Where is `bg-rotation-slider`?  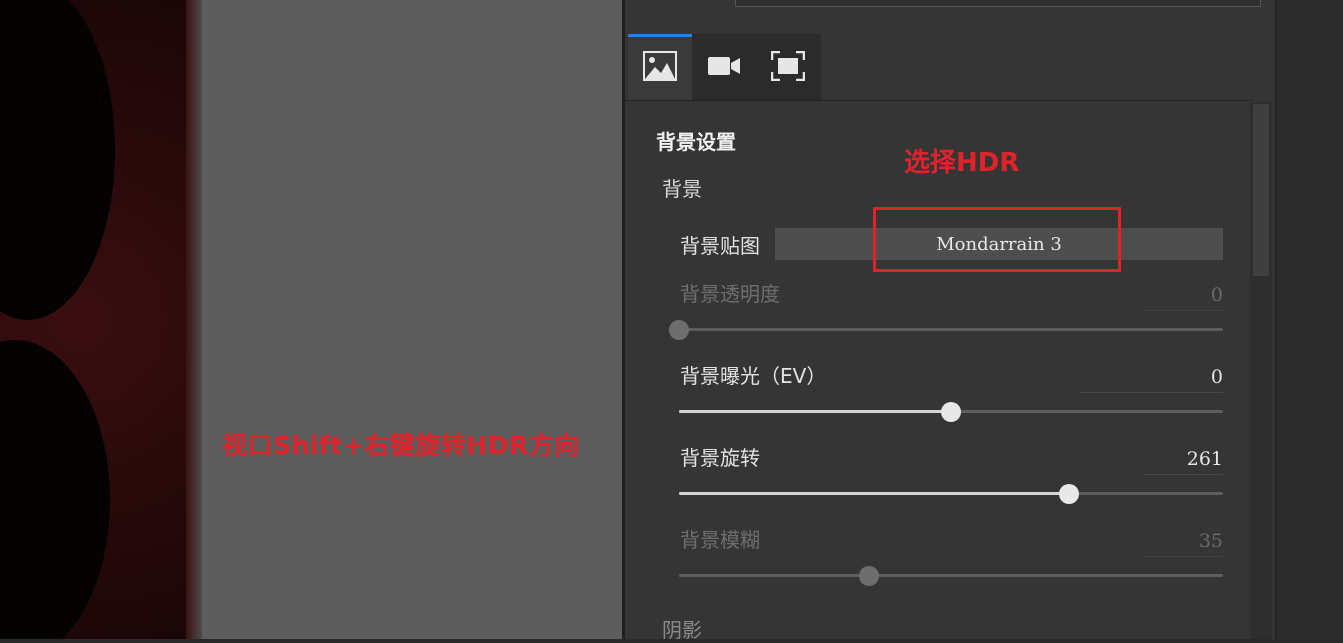
bg-rotation-slider is located at coordinates (951, 494).